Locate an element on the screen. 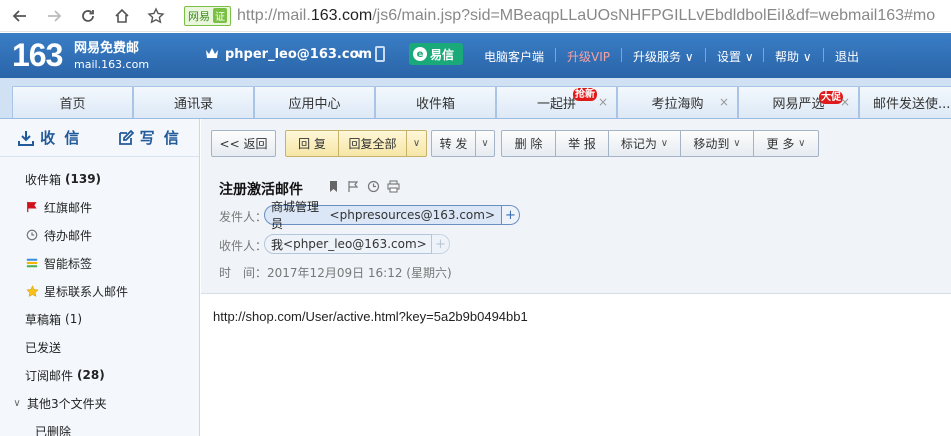 The image size is (951, 436). bookmark-icon is located at coordinates (333, 186).